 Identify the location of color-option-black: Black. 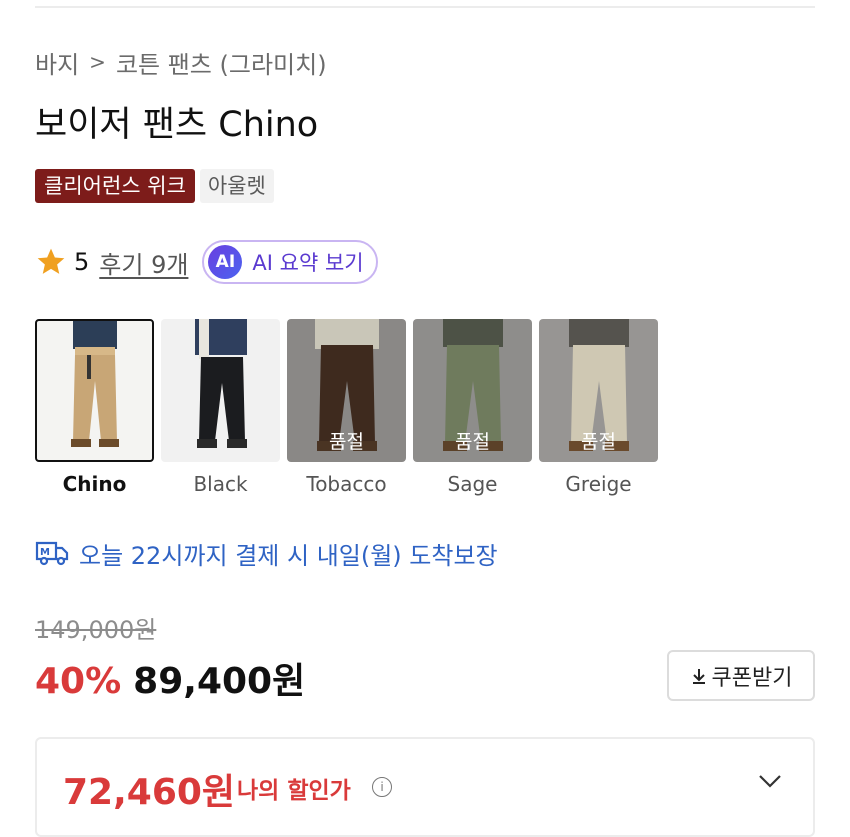
(220, 407).